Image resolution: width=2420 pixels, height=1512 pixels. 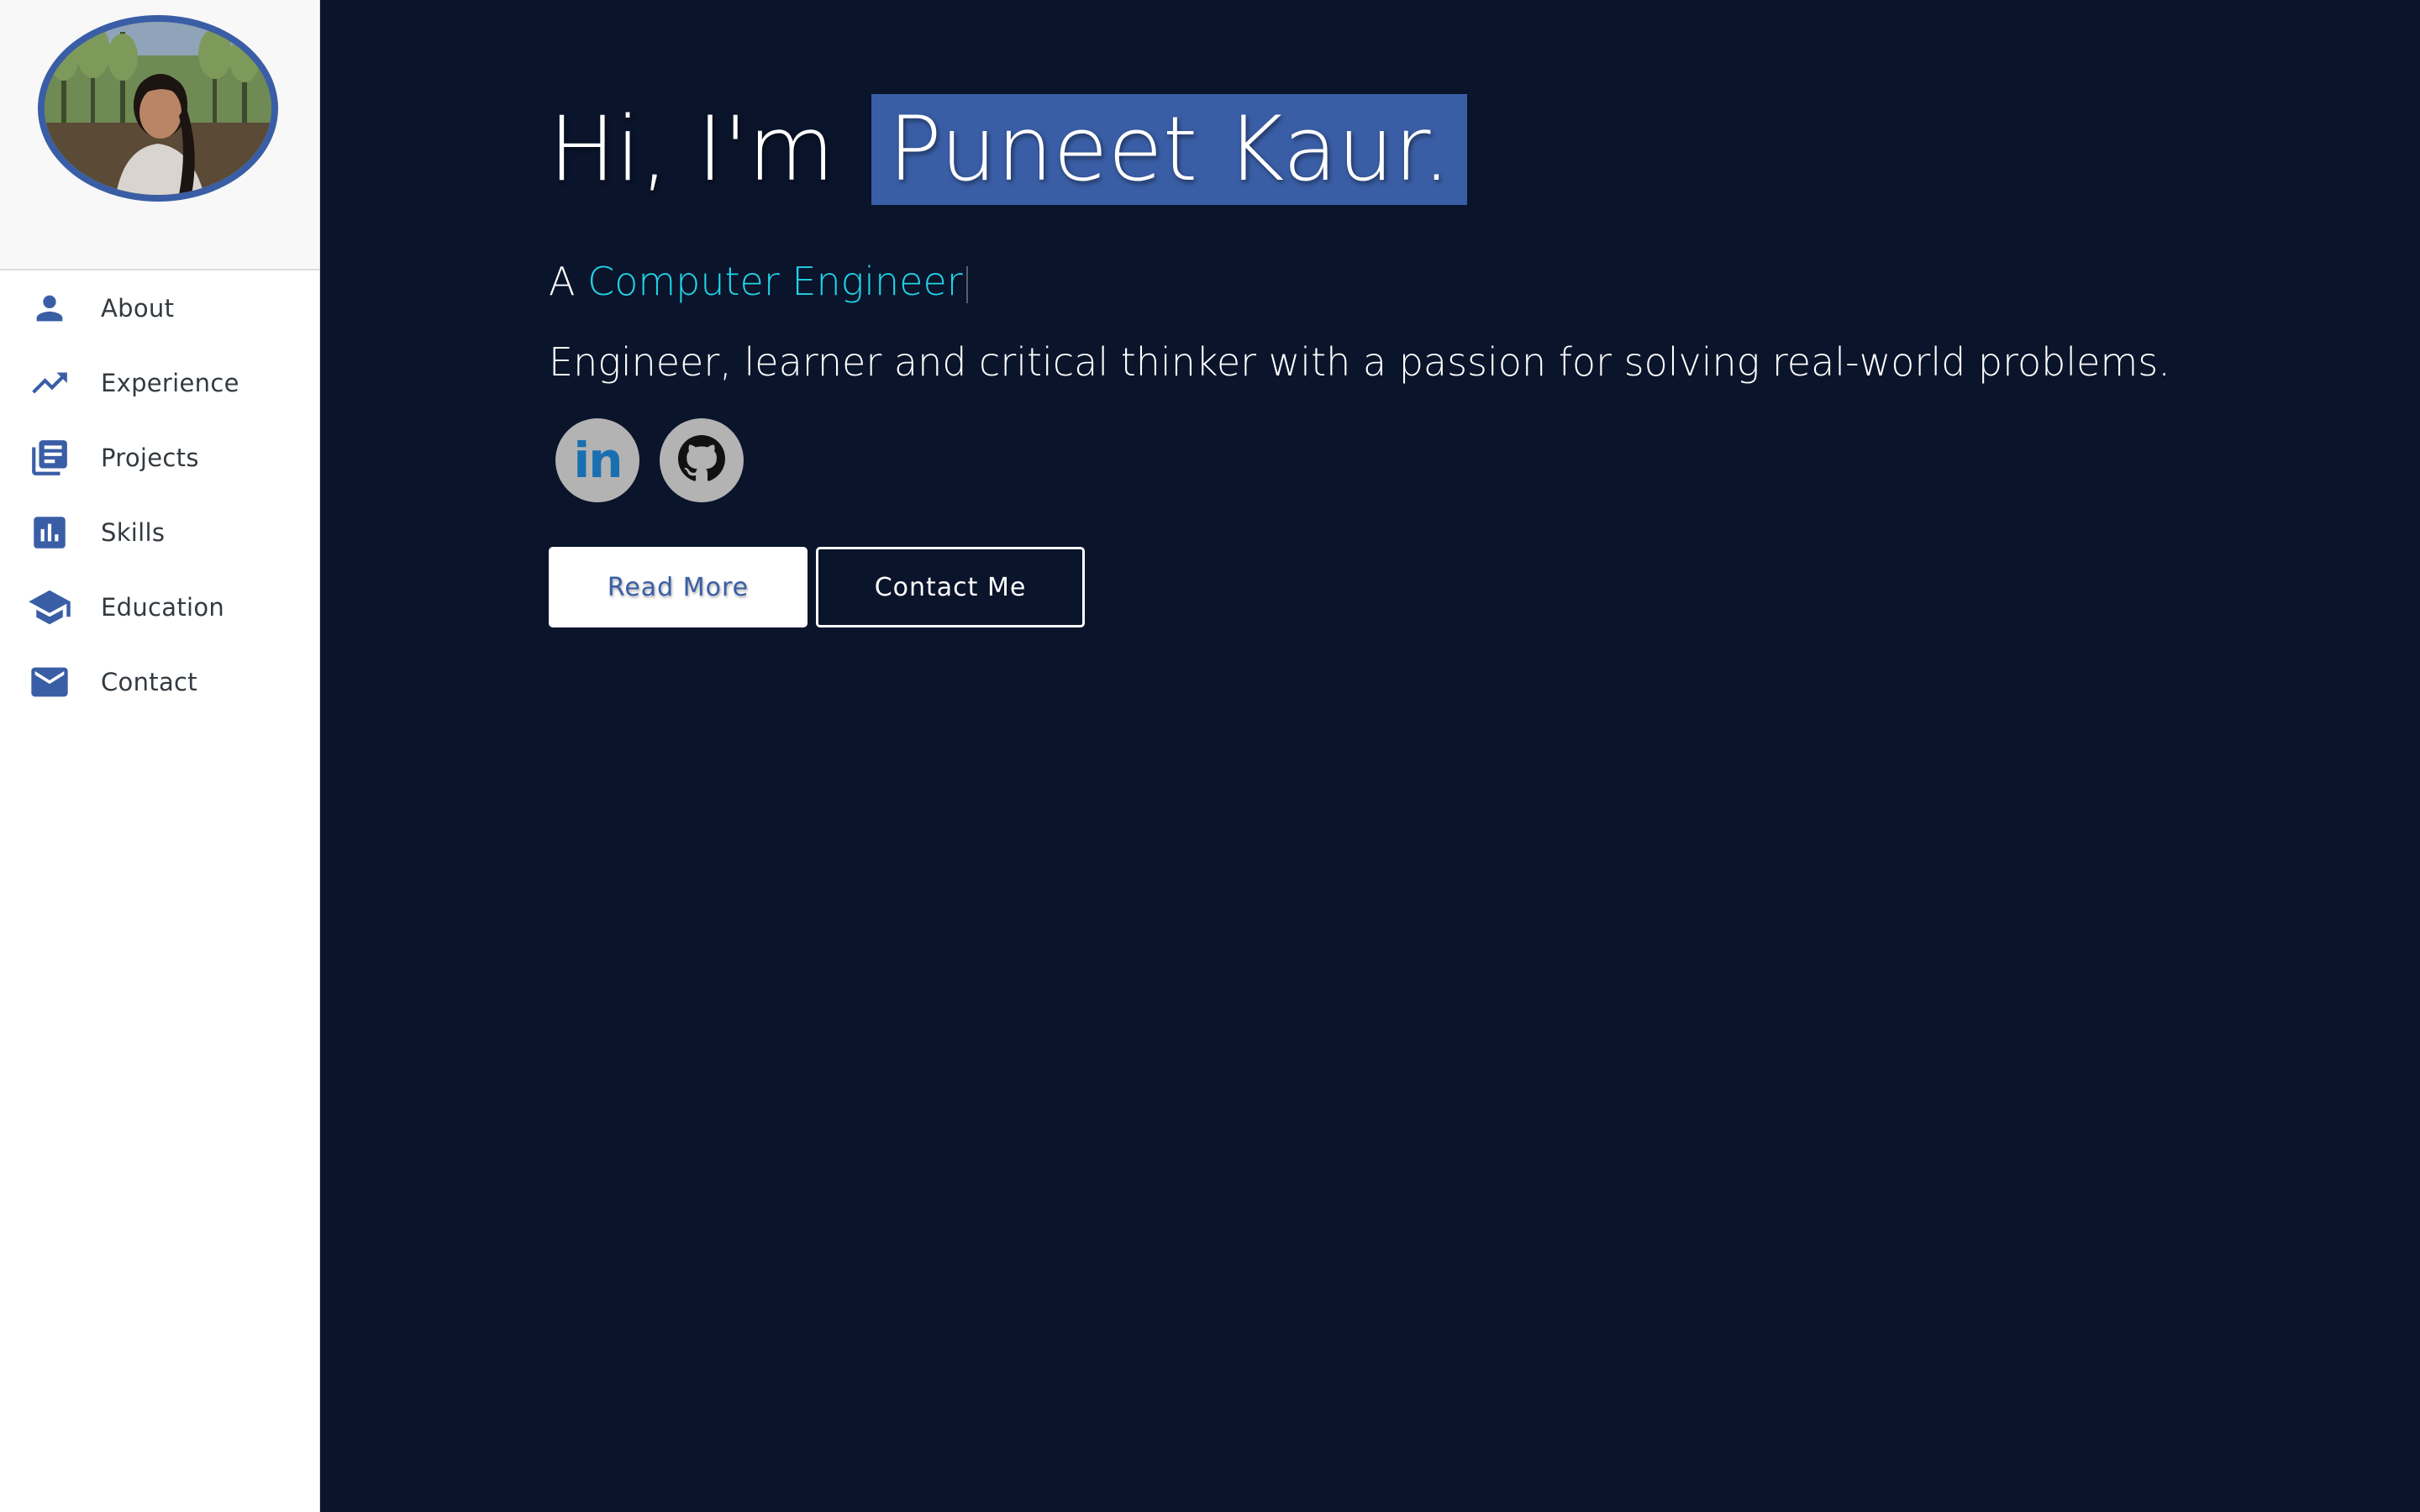 What do you see at coordinates (775, 281) in the screenshot?
I see `typed-role: Computer Engineer` at bounding box center [775, 281].